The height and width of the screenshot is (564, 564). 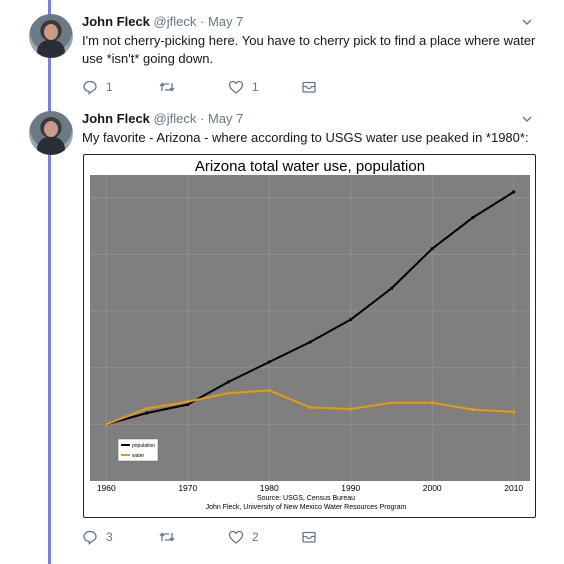 I want to click on reply-count: 1, so click(x=109, y=87).